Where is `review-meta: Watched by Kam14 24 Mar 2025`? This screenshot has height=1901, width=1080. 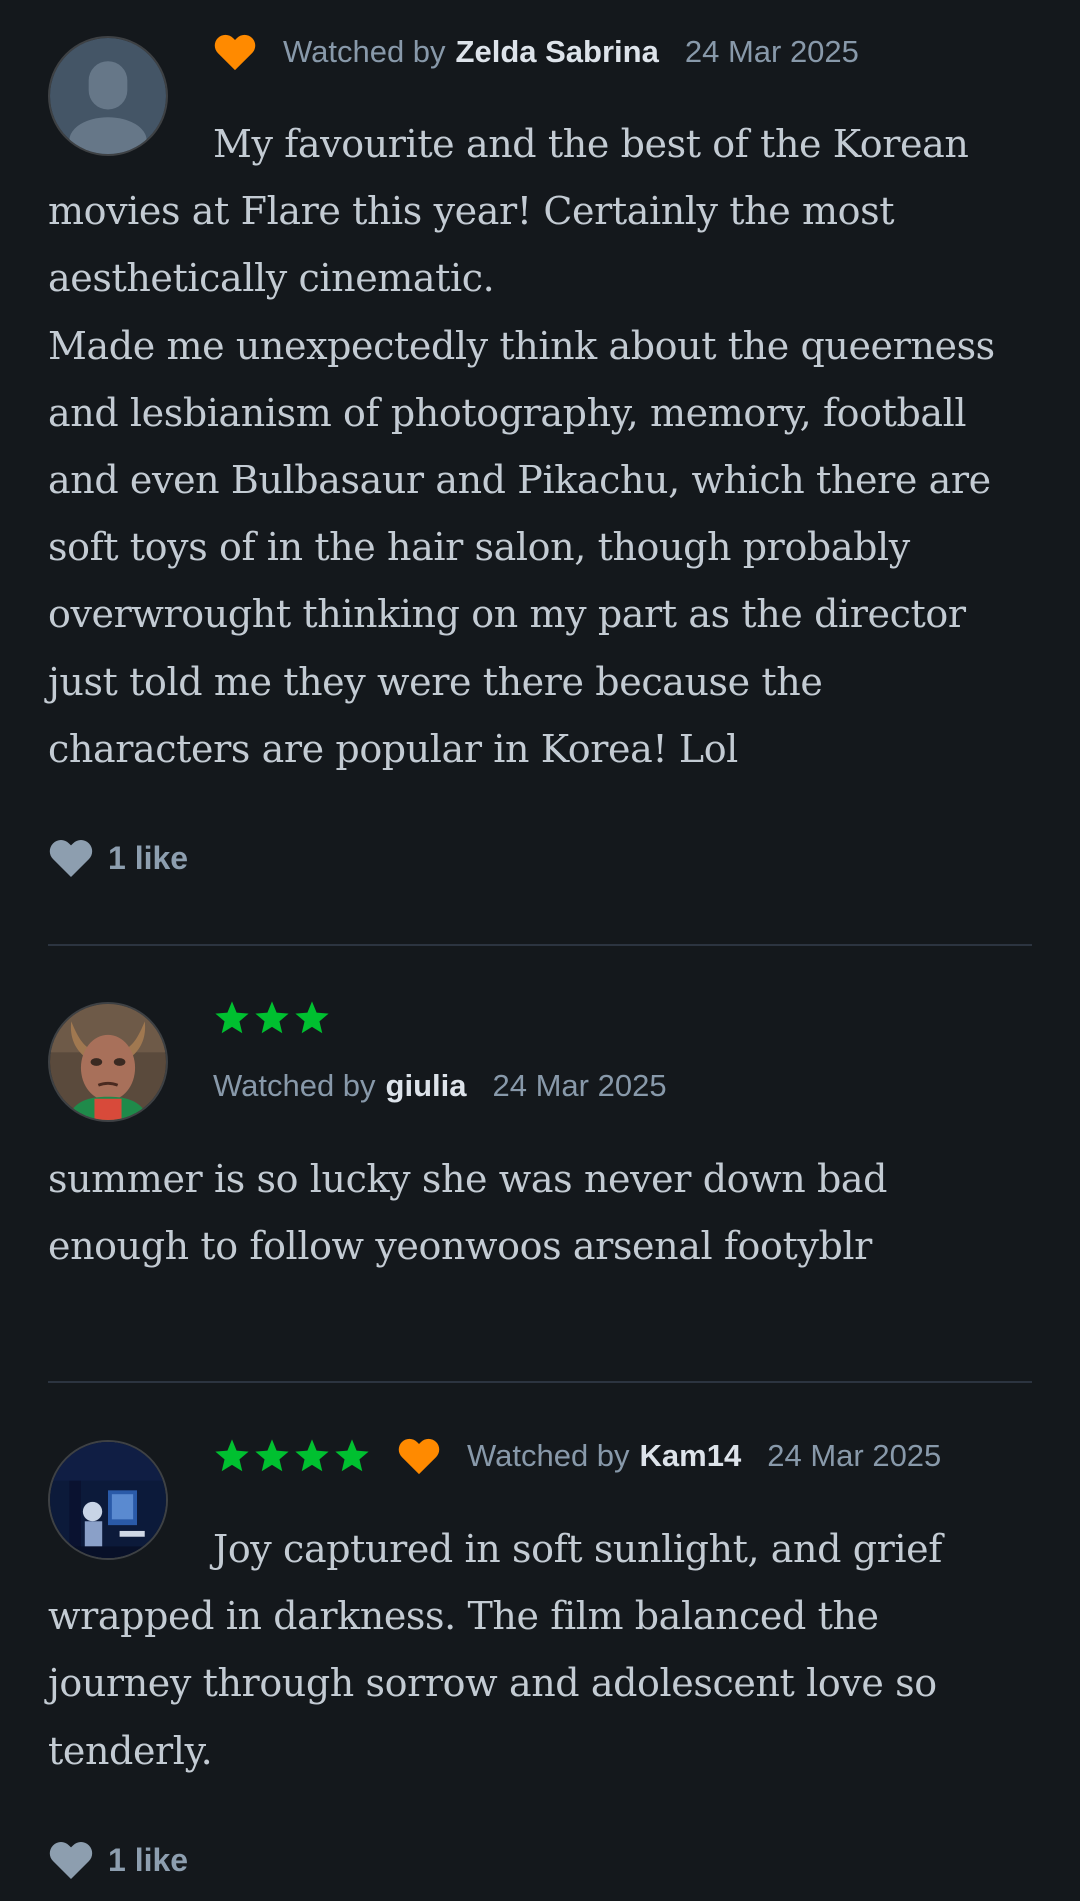
review-meta: Watched by Kam14 24 Mar 2025 is located at coordinates (577, 1456).